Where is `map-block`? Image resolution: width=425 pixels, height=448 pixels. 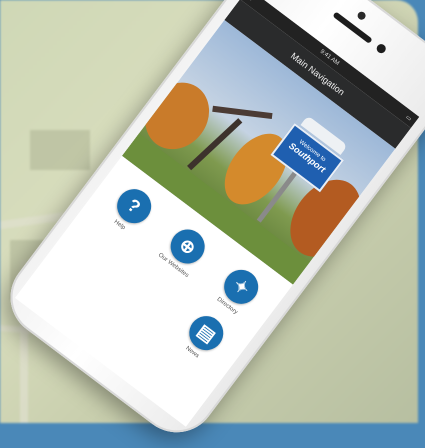
map-block is located at coordinates (60, 150).